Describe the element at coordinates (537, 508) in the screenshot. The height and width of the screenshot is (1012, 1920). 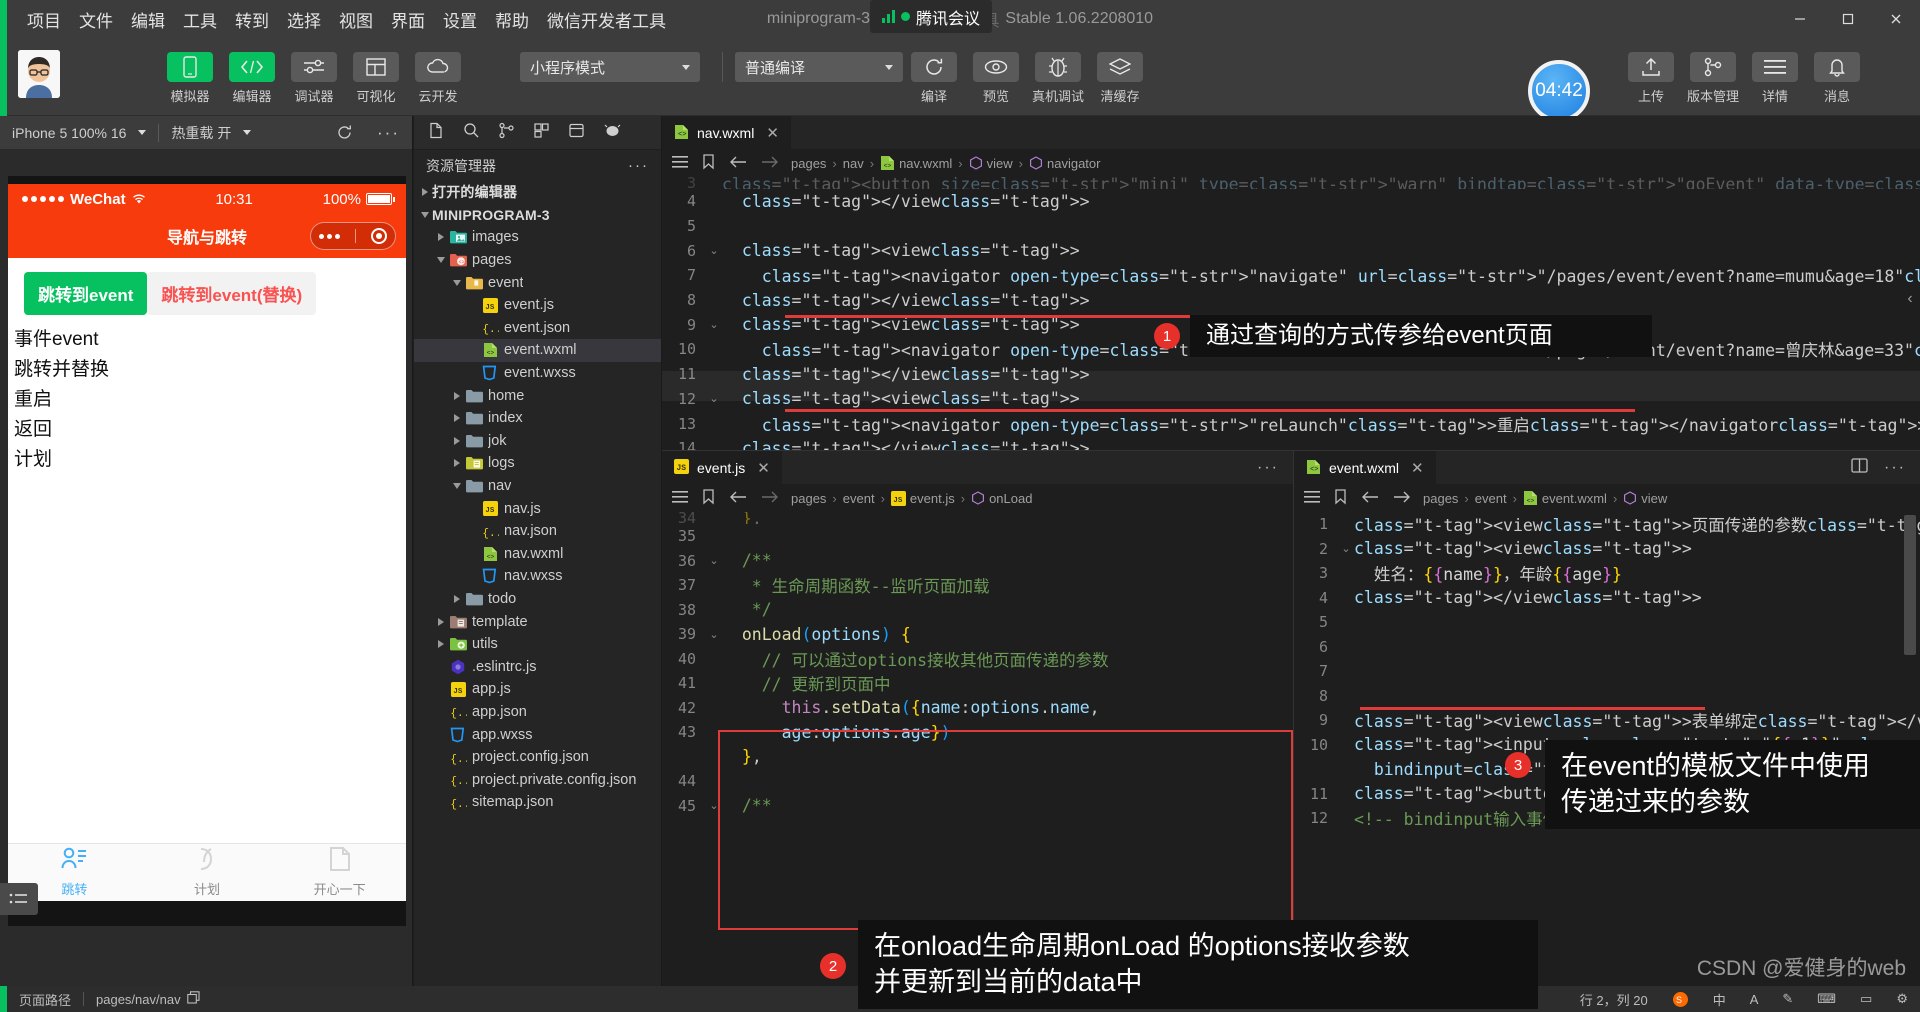
I see `tree-item-nav.js: JS nav.js` at that location.